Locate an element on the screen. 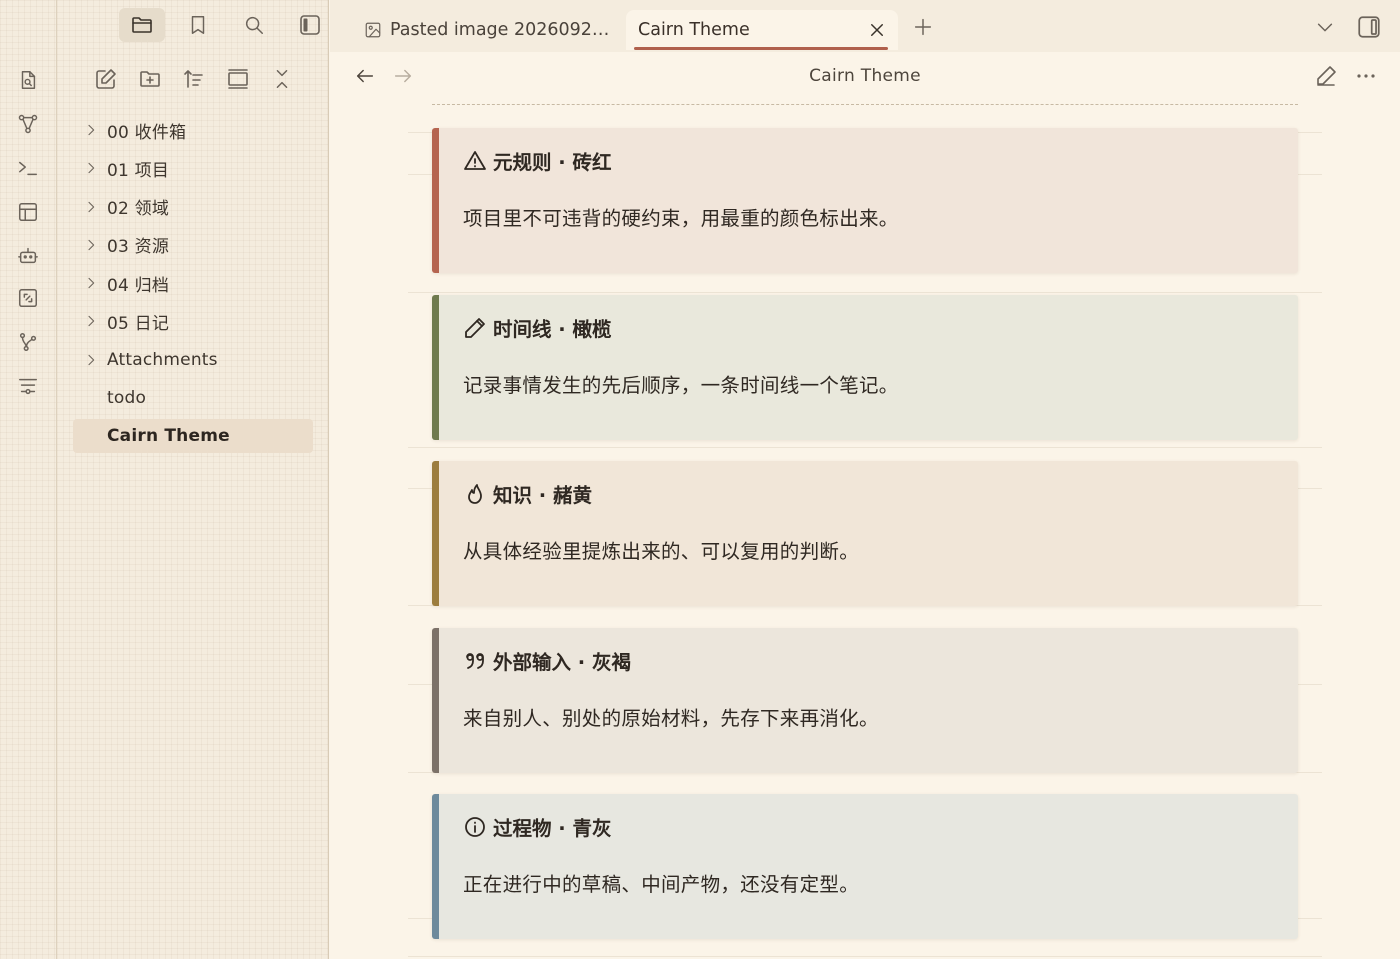 This screenshot has width=1400, height=959. callout-title: 过程物 · 青灰 is located at coordinates (537, 826).